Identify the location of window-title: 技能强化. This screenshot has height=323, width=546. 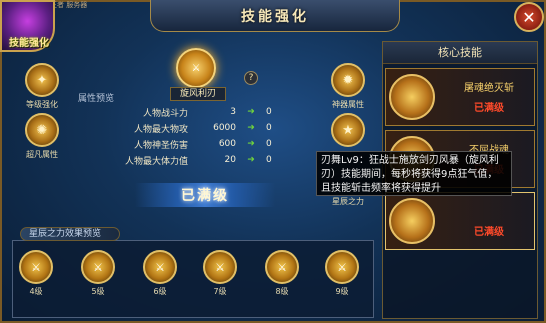
(275, 16).